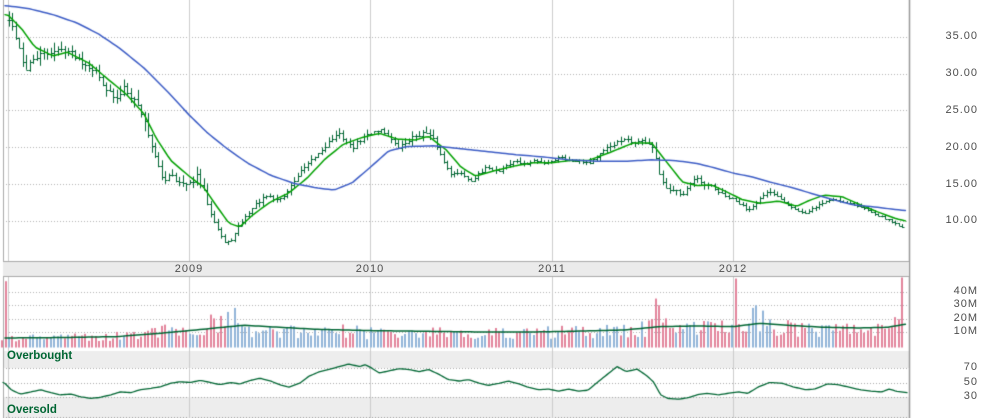 The width and height of the screenshot is (982, 418). Describe the element at coordinates (970, 382) in the screenshot. I see `rsi-axis-label-50: 50` at that location.